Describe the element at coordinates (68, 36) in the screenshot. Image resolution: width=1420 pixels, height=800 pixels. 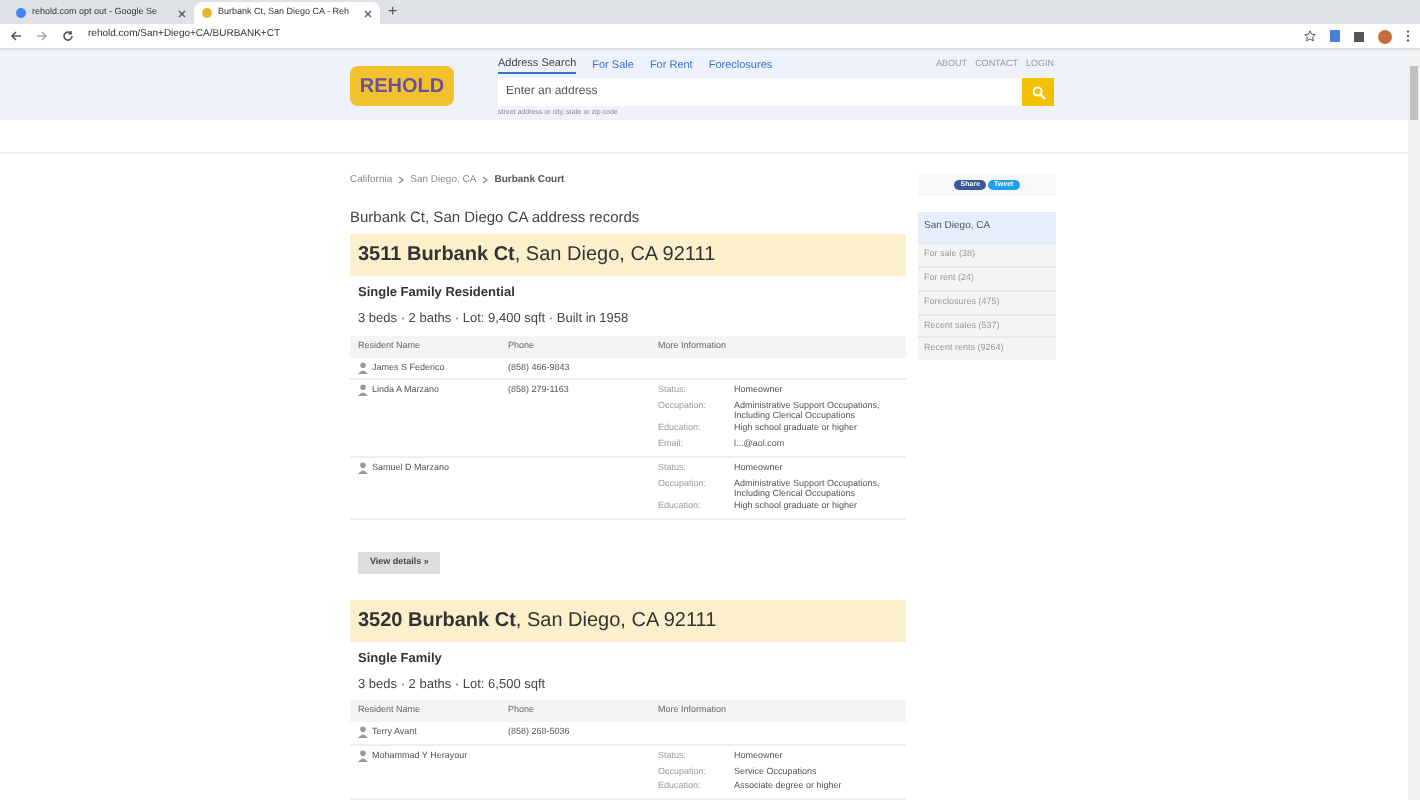
I see `reload-icon` at that location.